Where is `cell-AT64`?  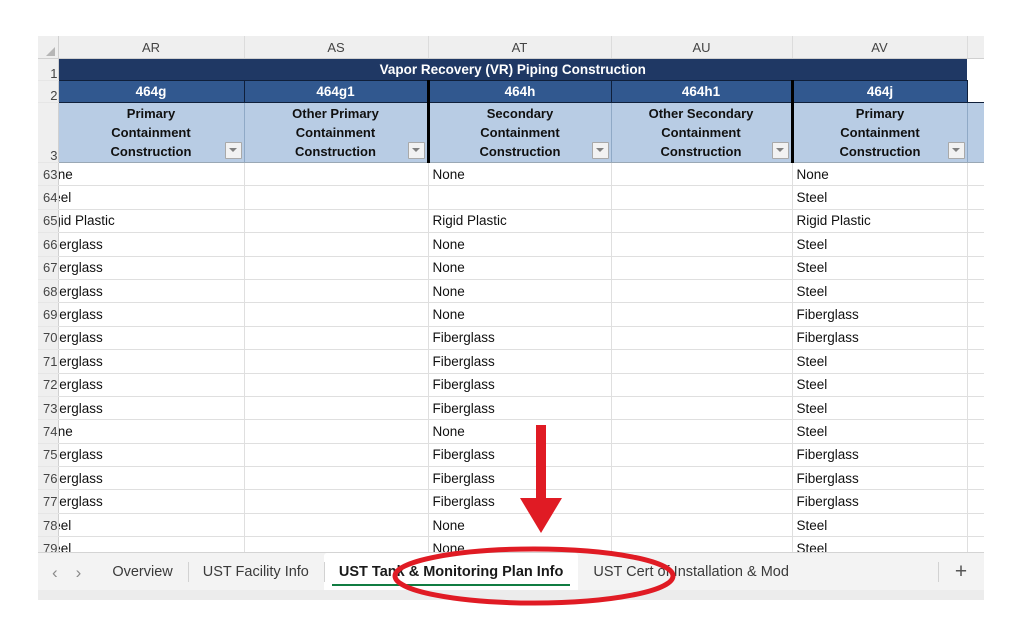
cell-AT64 is located at coordinates (520, 197).